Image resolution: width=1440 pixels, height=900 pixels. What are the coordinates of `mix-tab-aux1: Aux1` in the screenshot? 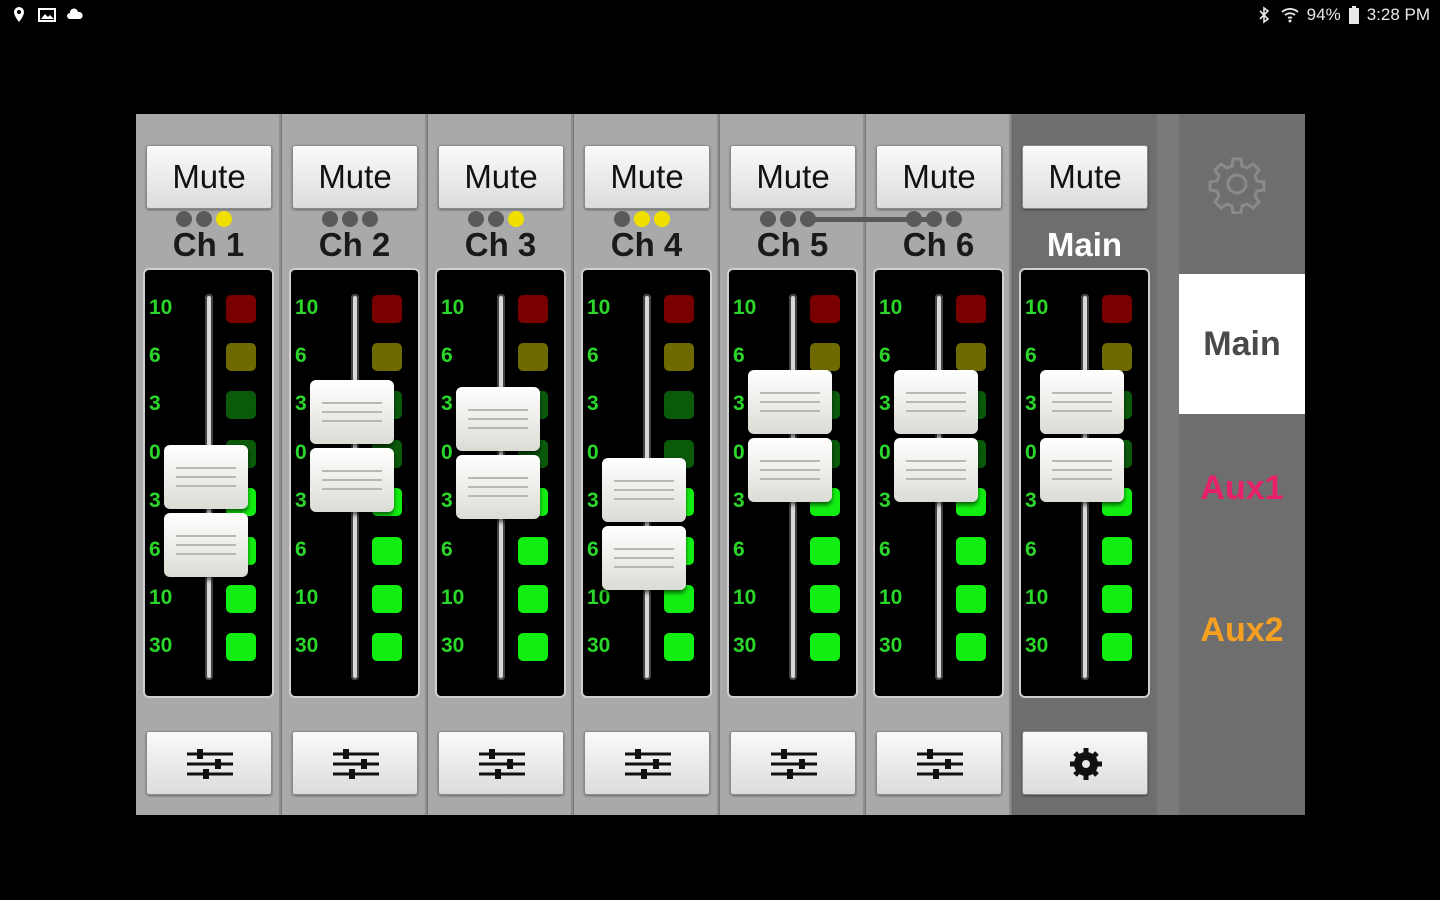 It's located at (1242, 488).